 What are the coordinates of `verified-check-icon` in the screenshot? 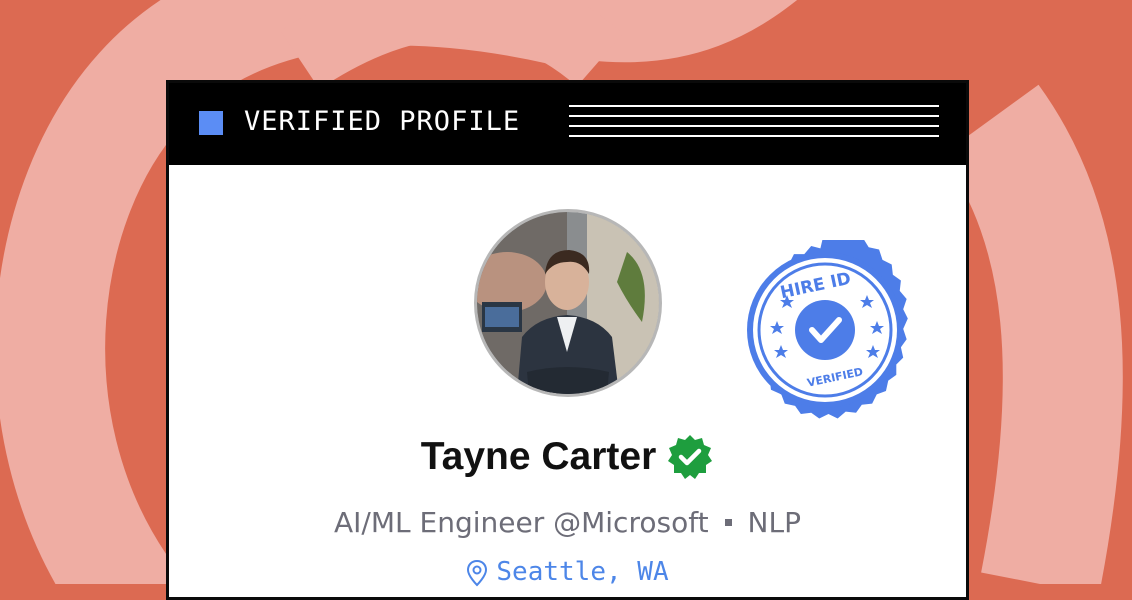 It's located at (690, 457).